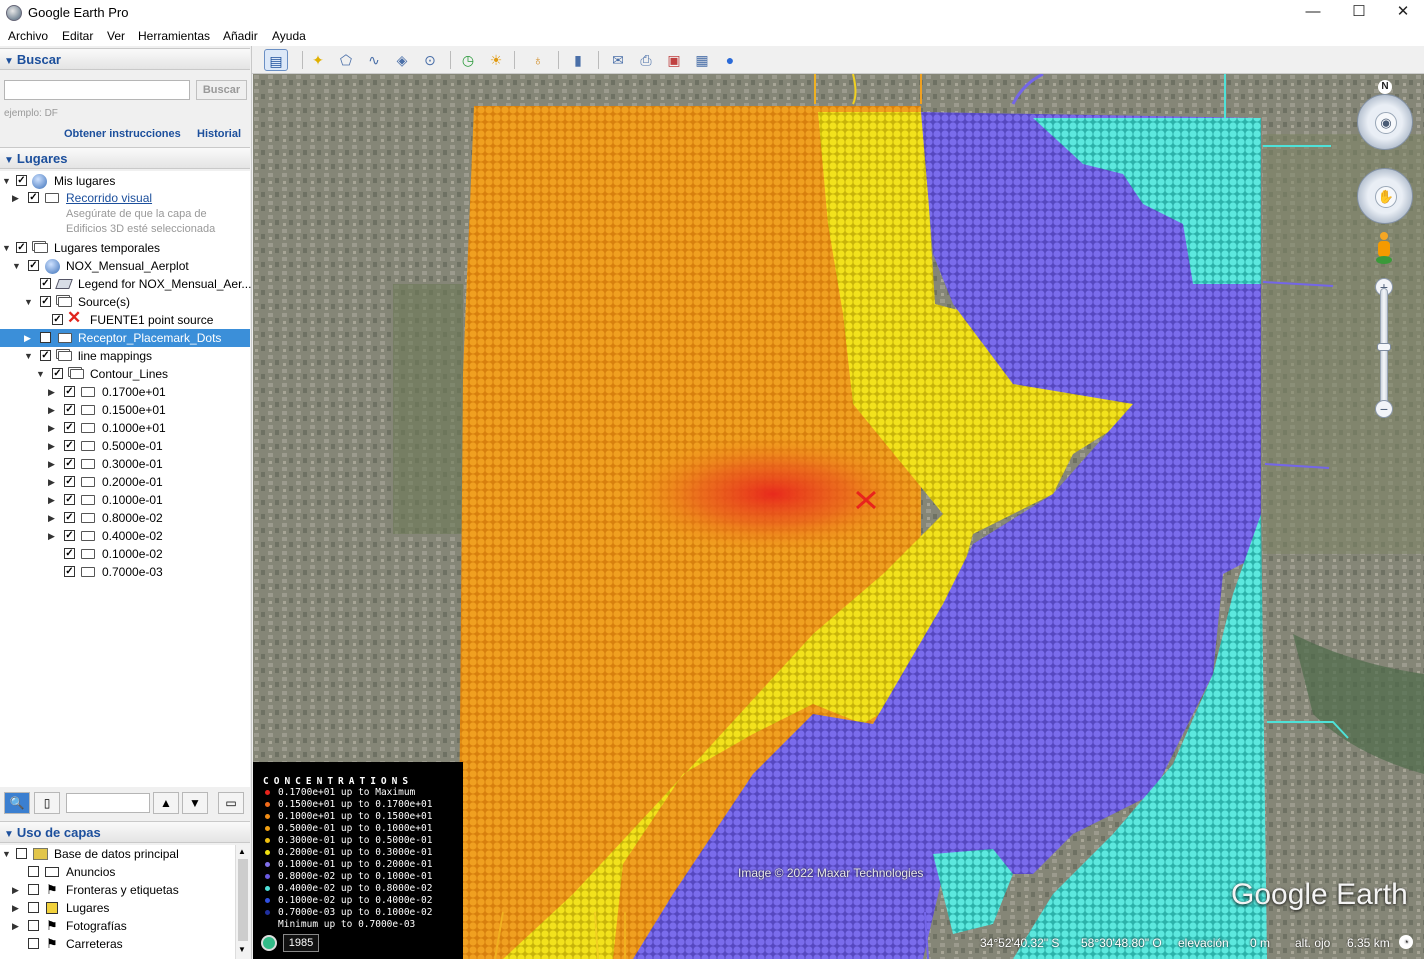 The height and width of the screenshot is (959, 1424). I want to click on tree-item-contour: ✓ 0.1000e-02, so click(125, 554).